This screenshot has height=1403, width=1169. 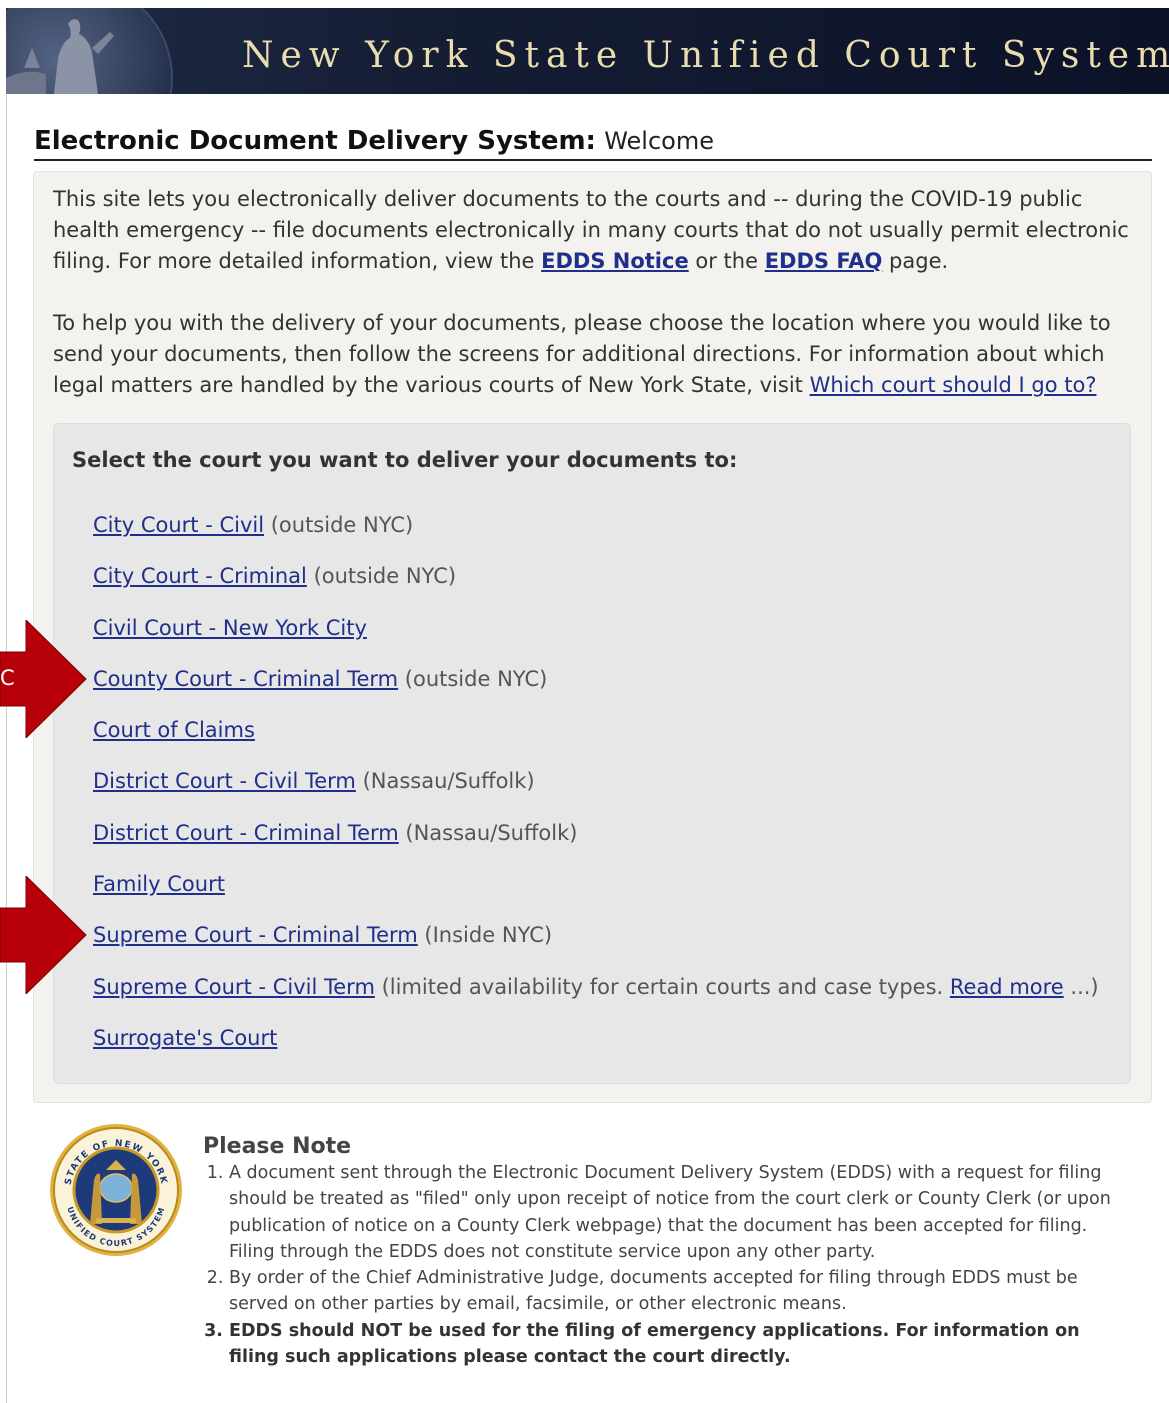 I want to click on court-link-supreme-criminal: Supreme Court - Criminal Term, so click(x=255, y=935).